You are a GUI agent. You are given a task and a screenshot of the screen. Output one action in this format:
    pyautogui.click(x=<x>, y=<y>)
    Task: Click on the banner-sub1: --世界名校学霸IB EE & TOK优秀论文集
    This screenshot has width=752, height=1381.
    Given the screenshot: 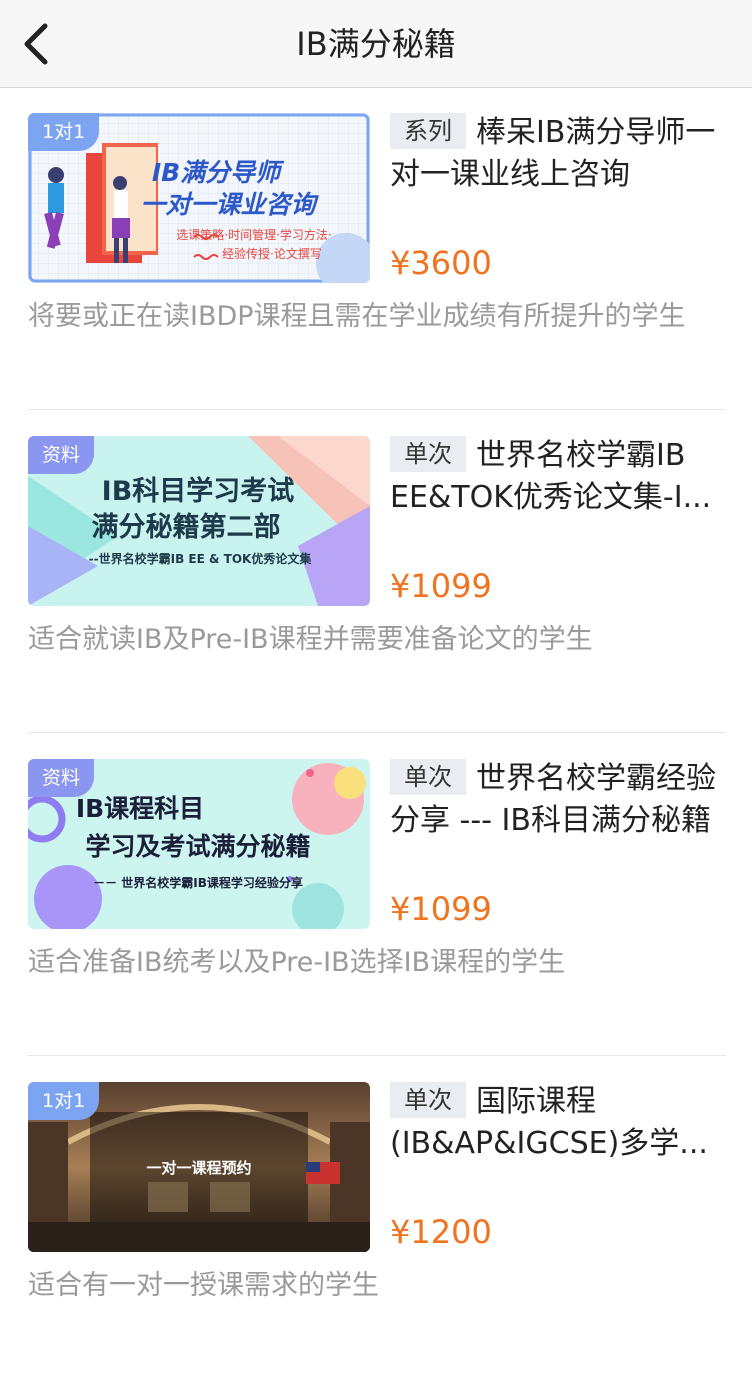 What is the action you would take?
    pyautogui.click(x=201, y=558)
    